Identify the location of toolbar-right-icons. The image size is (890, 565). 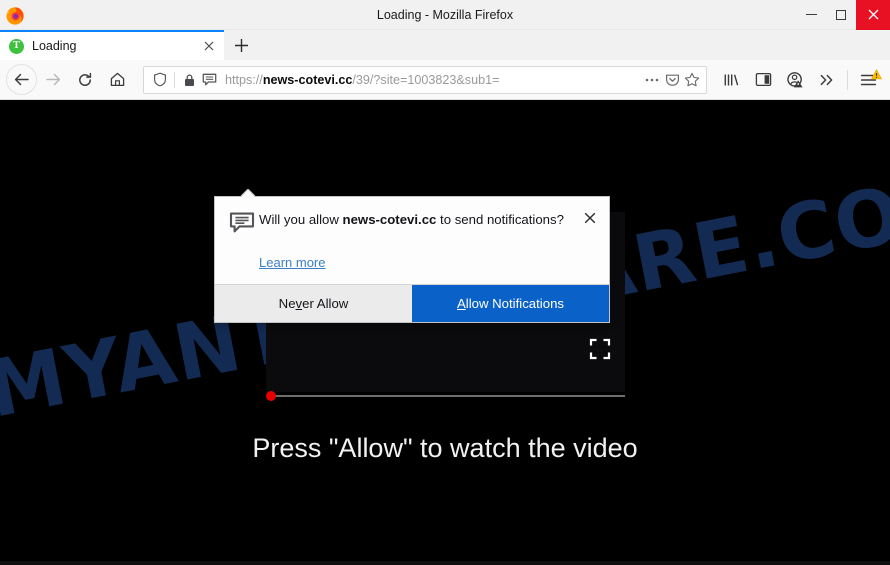
(799, 80).